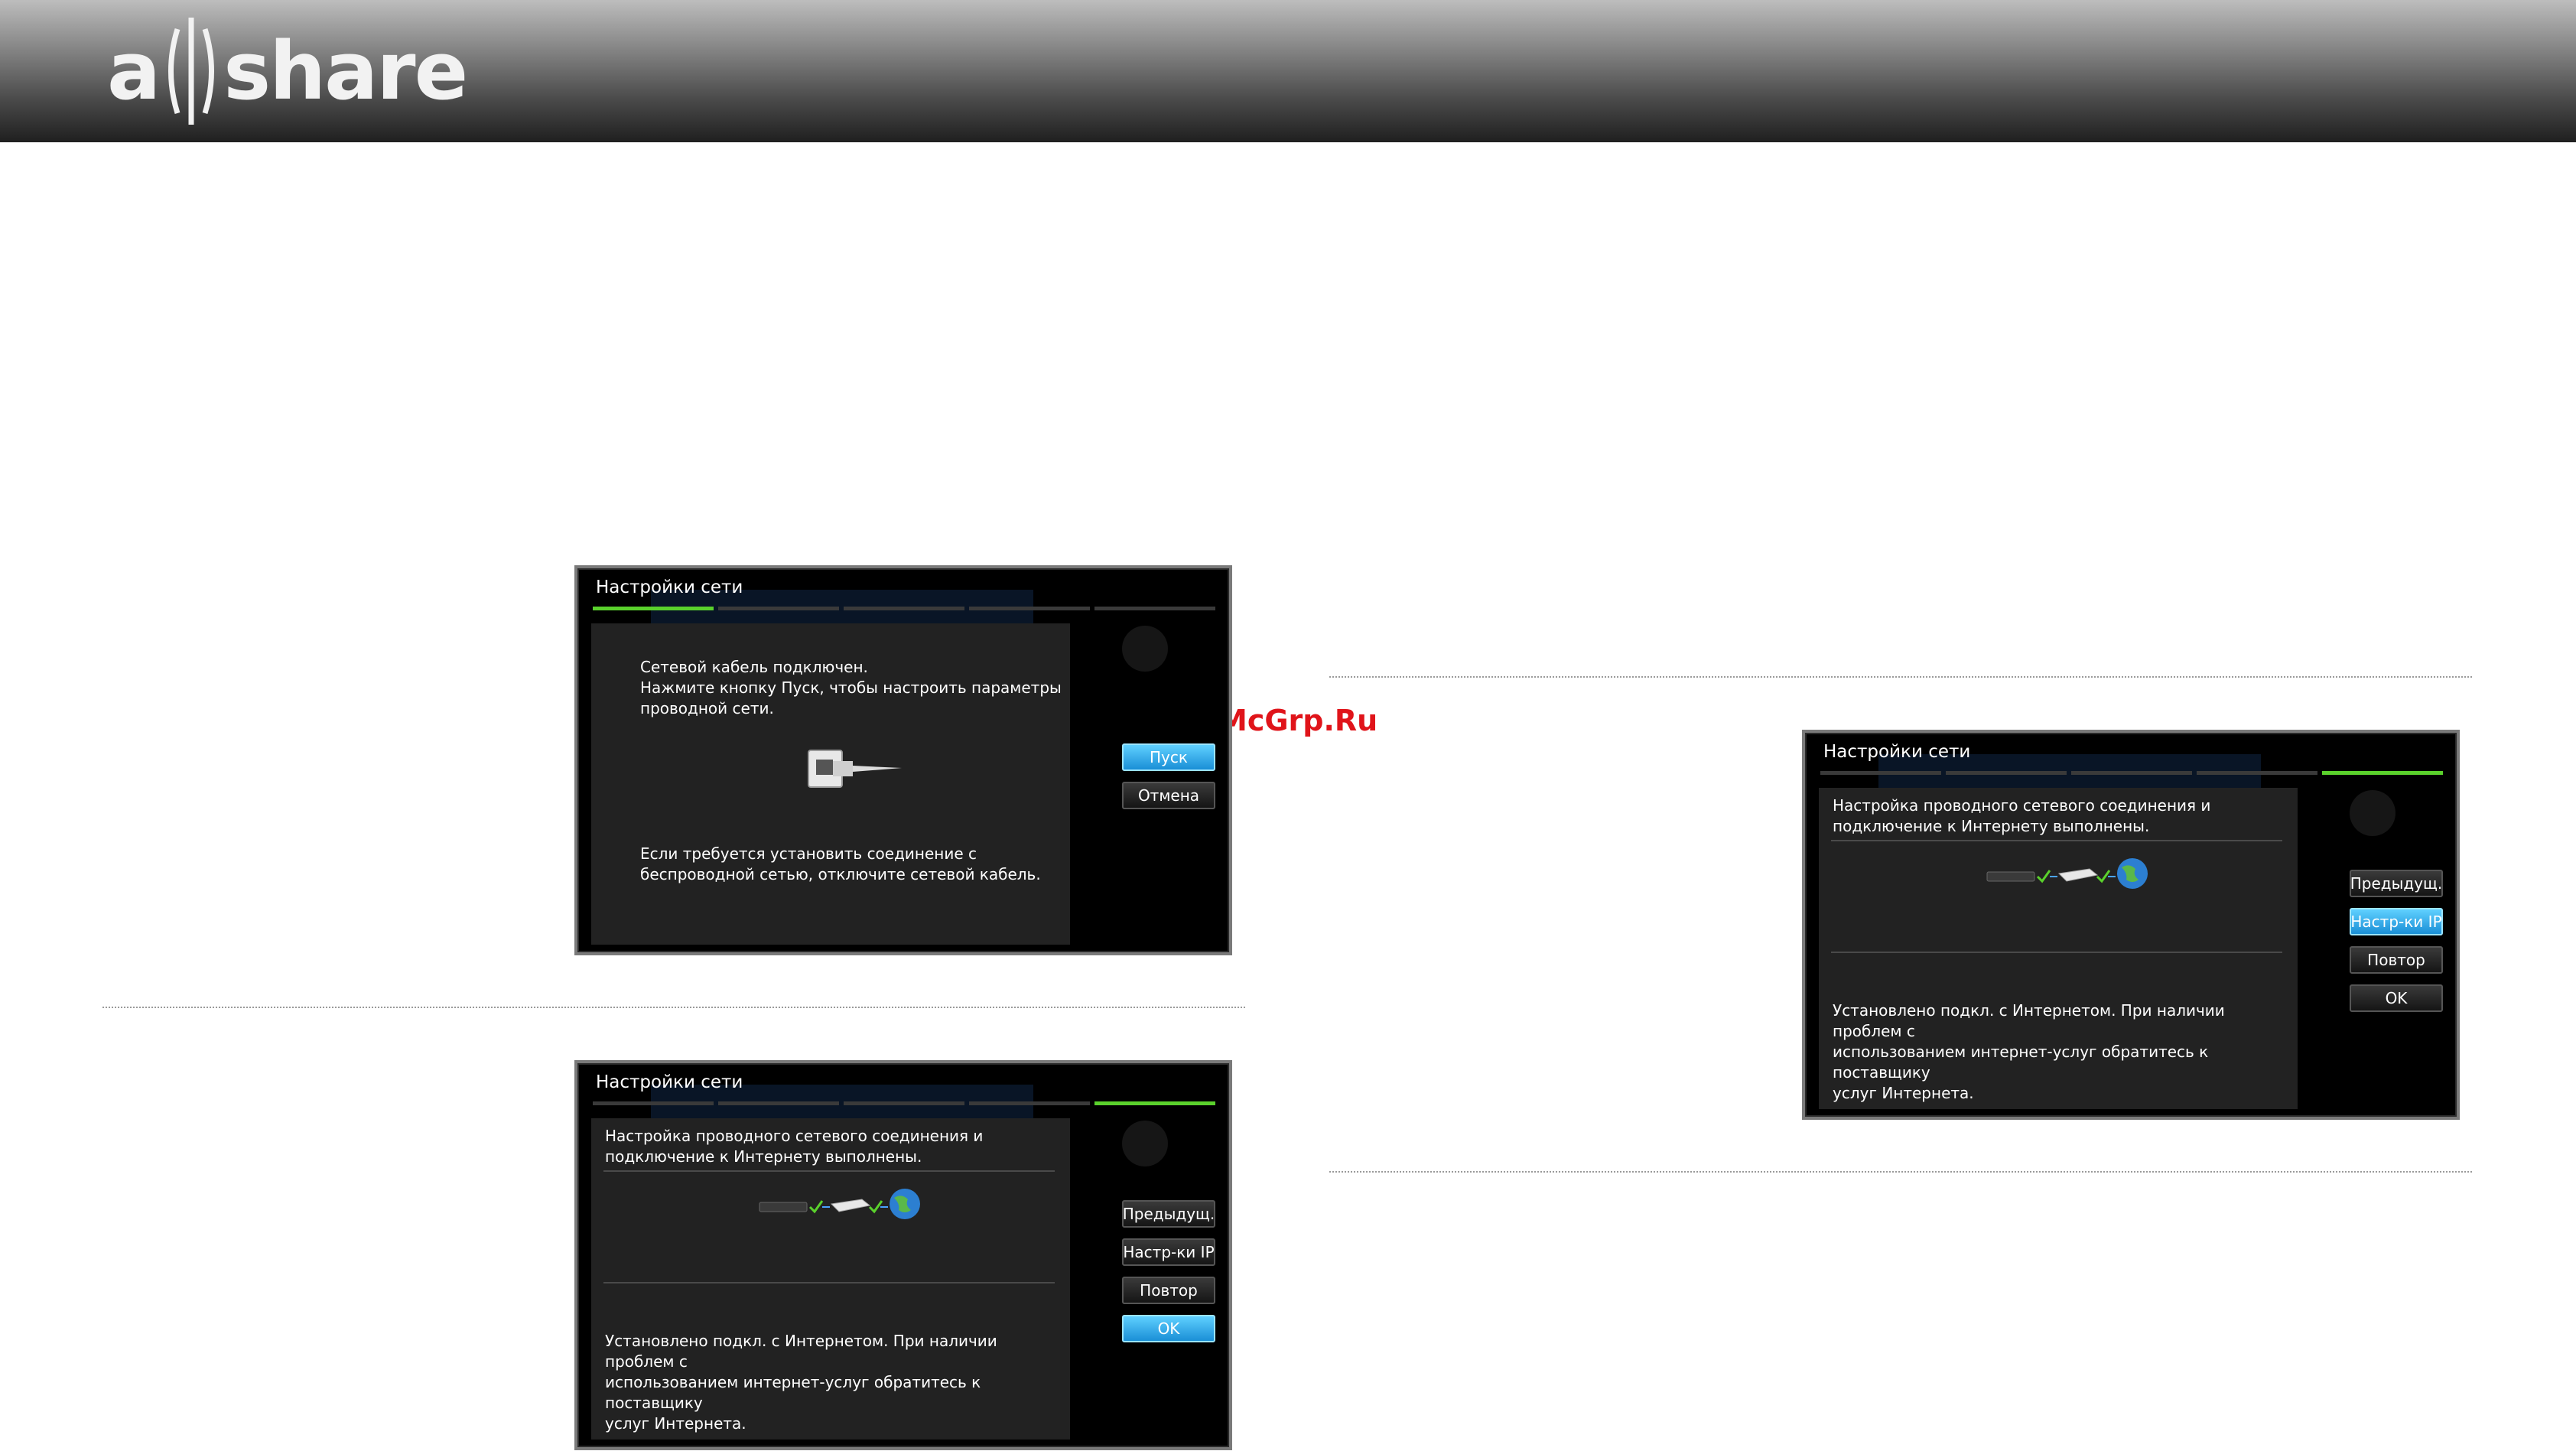 This screenshot has width=2576, height=1451. What do you see at coordinates (1168, 757) in the screenshot?
I see `start-button: Пуск` at bounding box center [1168, 757].